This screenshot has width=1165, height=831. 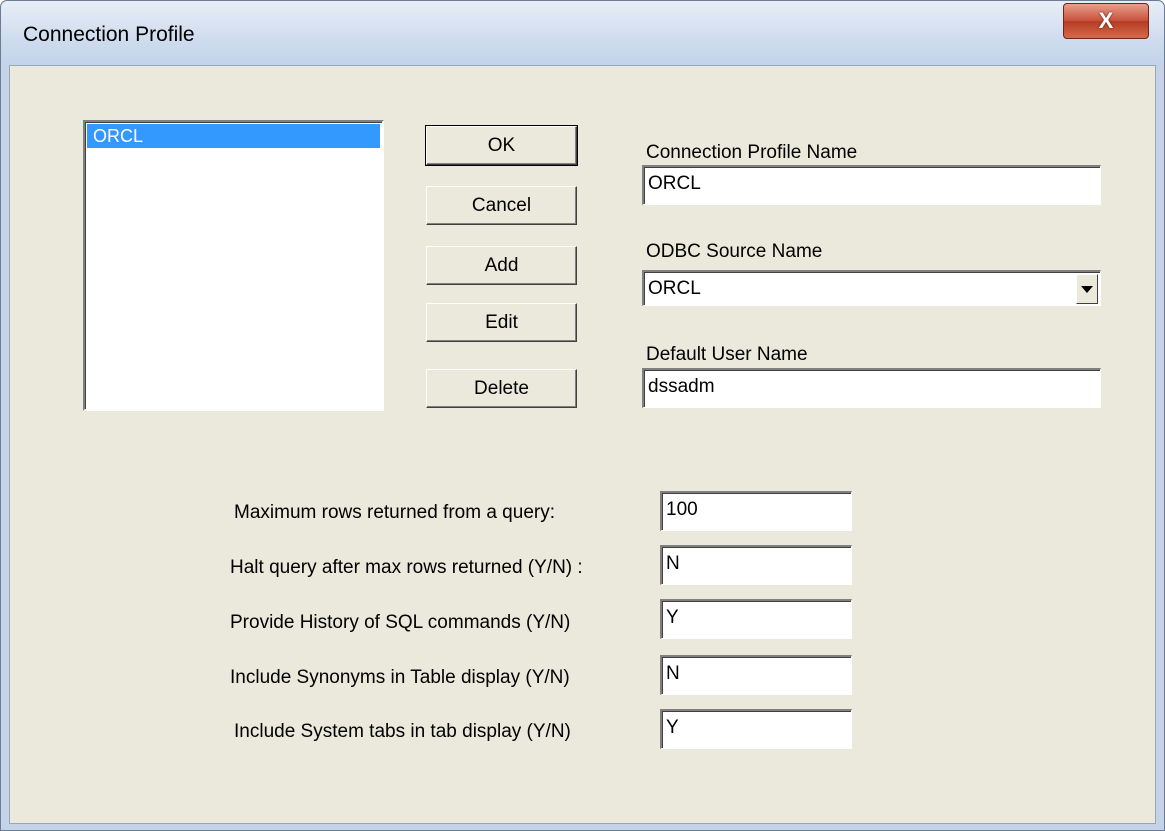 I want to click on default-user-input: dssadm, so click(x=871, y=388).